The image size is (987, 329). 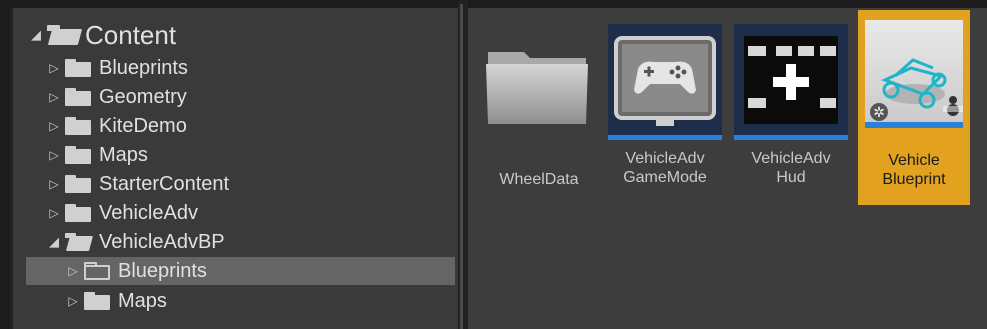 I want to click on tree-item-startercontent: ▷ StarterContent, so click(x=138, y=184).